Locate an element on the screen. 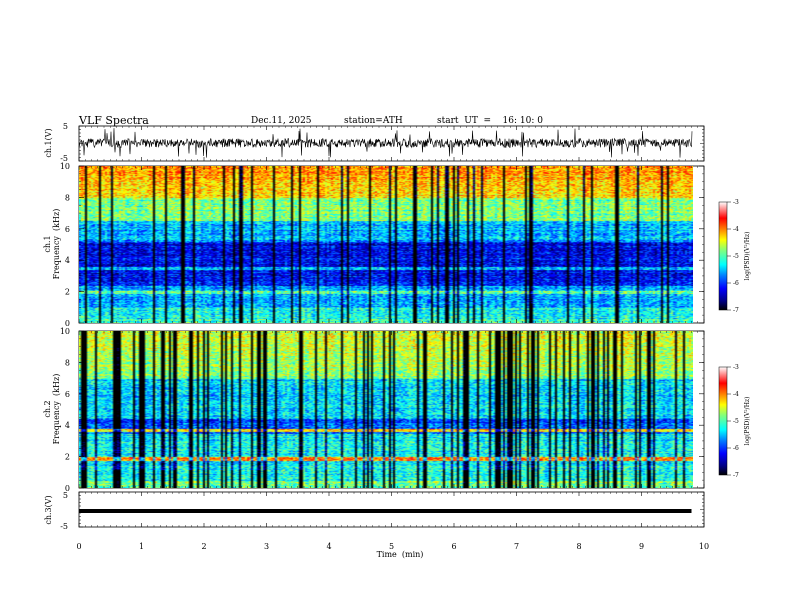 The image size is (792, 612). x-tick-label: 4 is located at coordinates (328, 546).